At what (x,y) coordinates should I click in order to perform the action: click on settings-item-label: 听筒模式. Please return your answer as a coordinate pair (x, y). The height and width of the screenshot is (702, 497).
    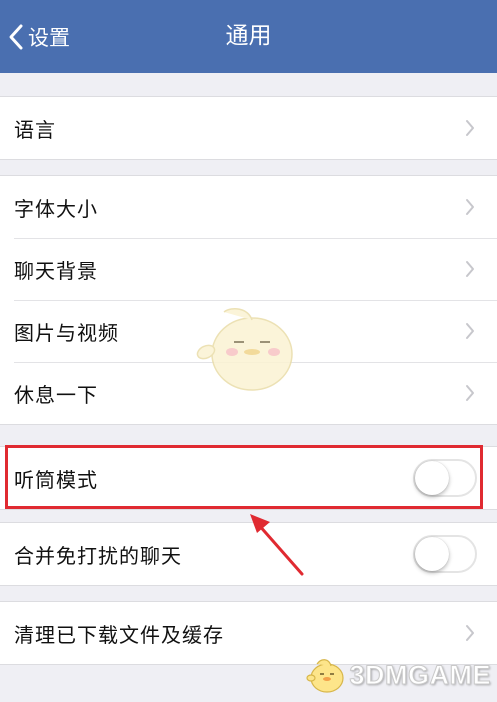
    Looking at the image, I should click on (56, 479).